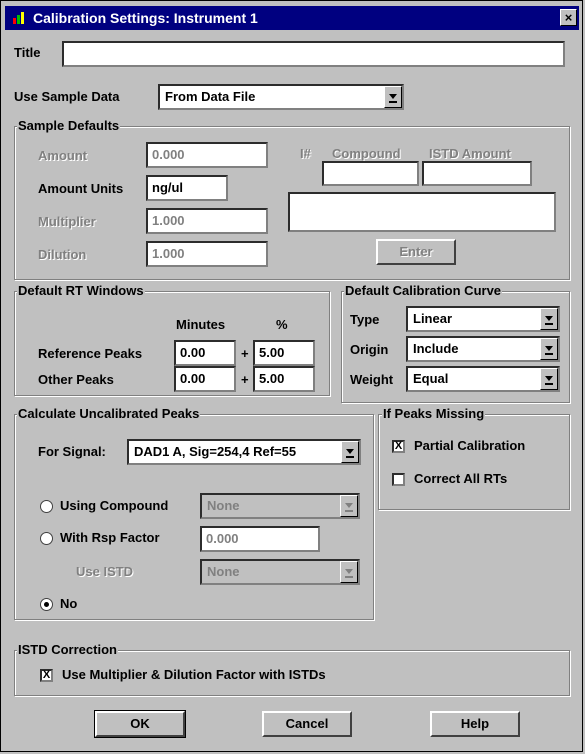 Image resolution: width=585 pixels, height=754 pixels. What do you see at coordinates (282, 324) in the screenshot?
I see `percent-header: %` at bounding box center [282, 324].